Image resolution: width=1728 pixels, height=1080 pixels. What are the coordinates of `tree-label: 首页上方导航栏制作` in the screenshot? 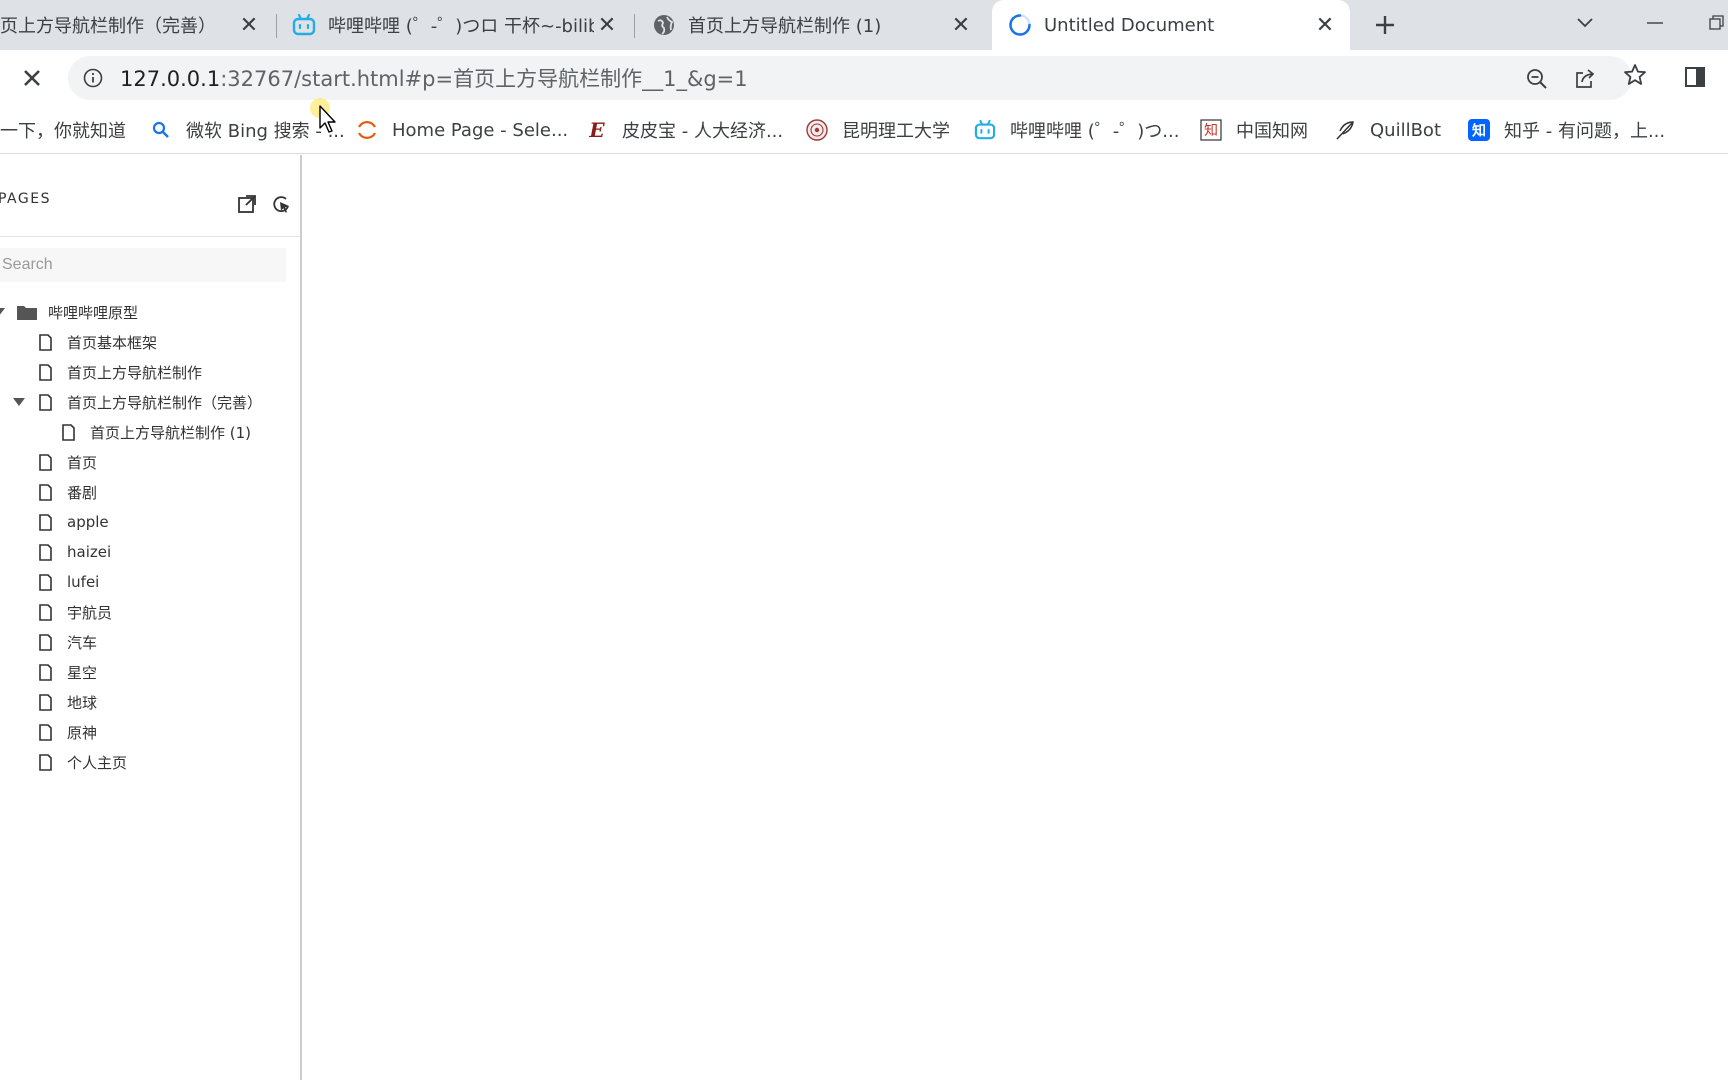 It's located at (135, 372).